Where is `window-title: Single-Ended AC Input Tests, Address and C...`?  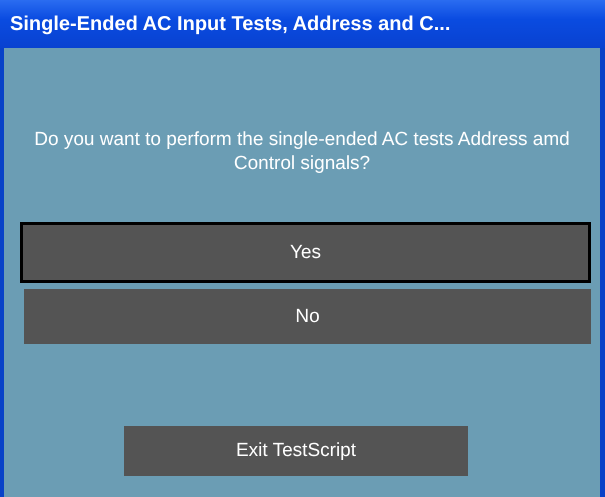
window-title: Single-Ended AC Input Tests, Address and C... is located at coordinates (302, 24).